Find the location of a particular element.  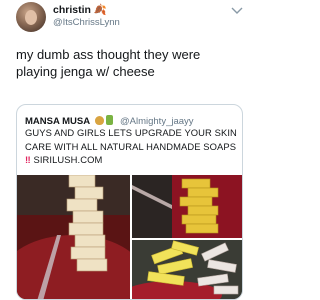

photo-yellow-soap-stack is located at coordinates (187, 206).